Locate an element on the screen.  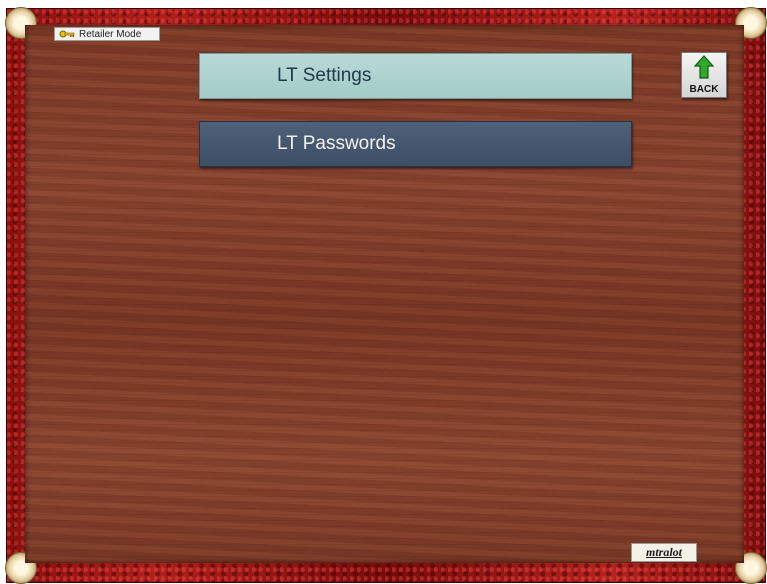
retailer-mode-badge: Retailer Mode is located at coordinates (107, 34).